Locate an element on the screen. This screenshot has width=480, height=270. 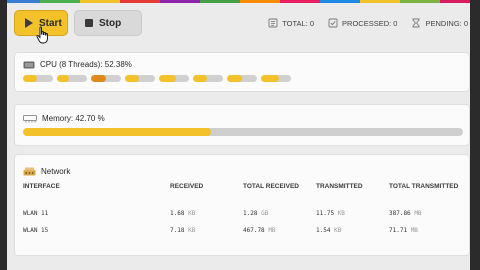
hourglass-icon is located at coordinates (416, 23).